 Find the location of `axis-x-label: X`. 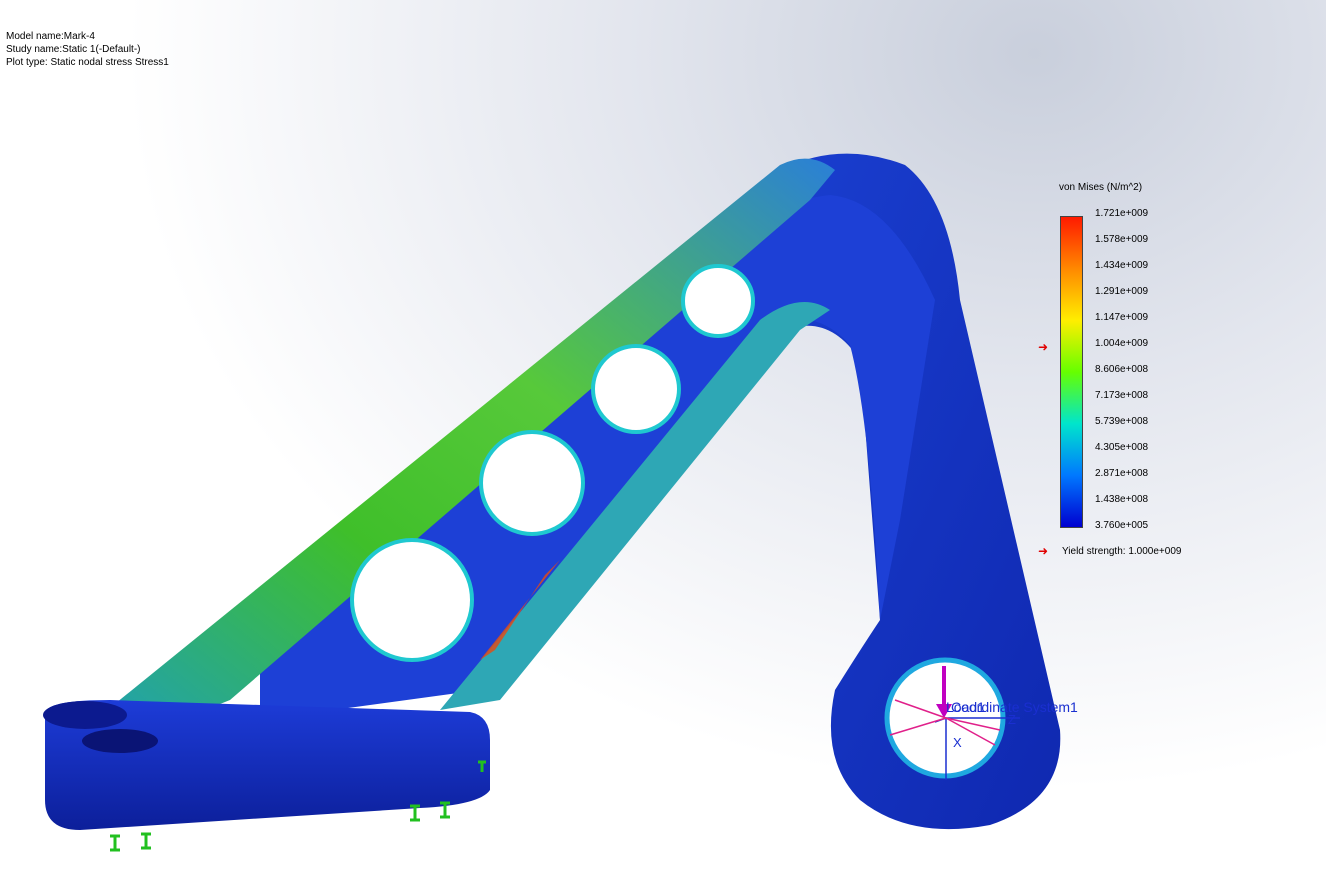

axis-x-label: X is located at coordinates (957, 742).